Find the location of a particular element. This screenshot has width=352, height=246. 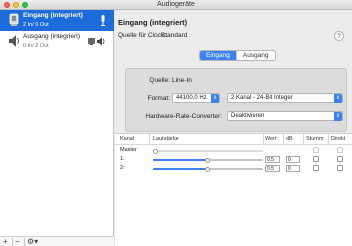

help-button: ? is located at coordinates (339, 36).